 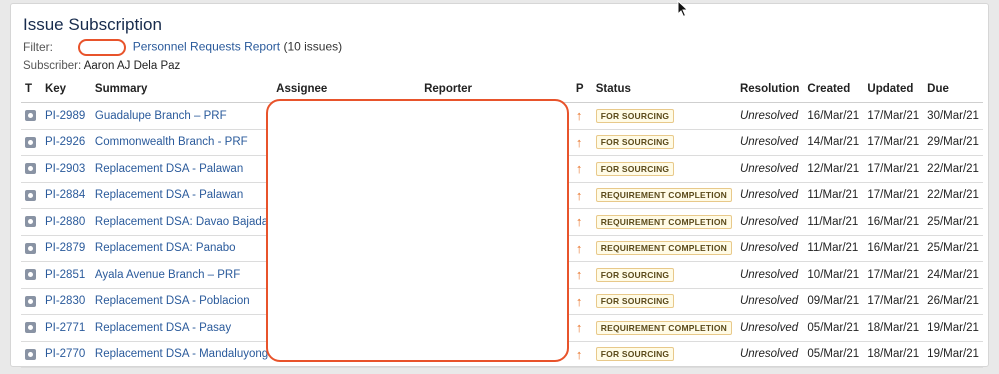 What do you see at coordinates (833, 354) in the screenshot?
I see `created-cell: 05/Mar/21` at bounding box center [833, 354].